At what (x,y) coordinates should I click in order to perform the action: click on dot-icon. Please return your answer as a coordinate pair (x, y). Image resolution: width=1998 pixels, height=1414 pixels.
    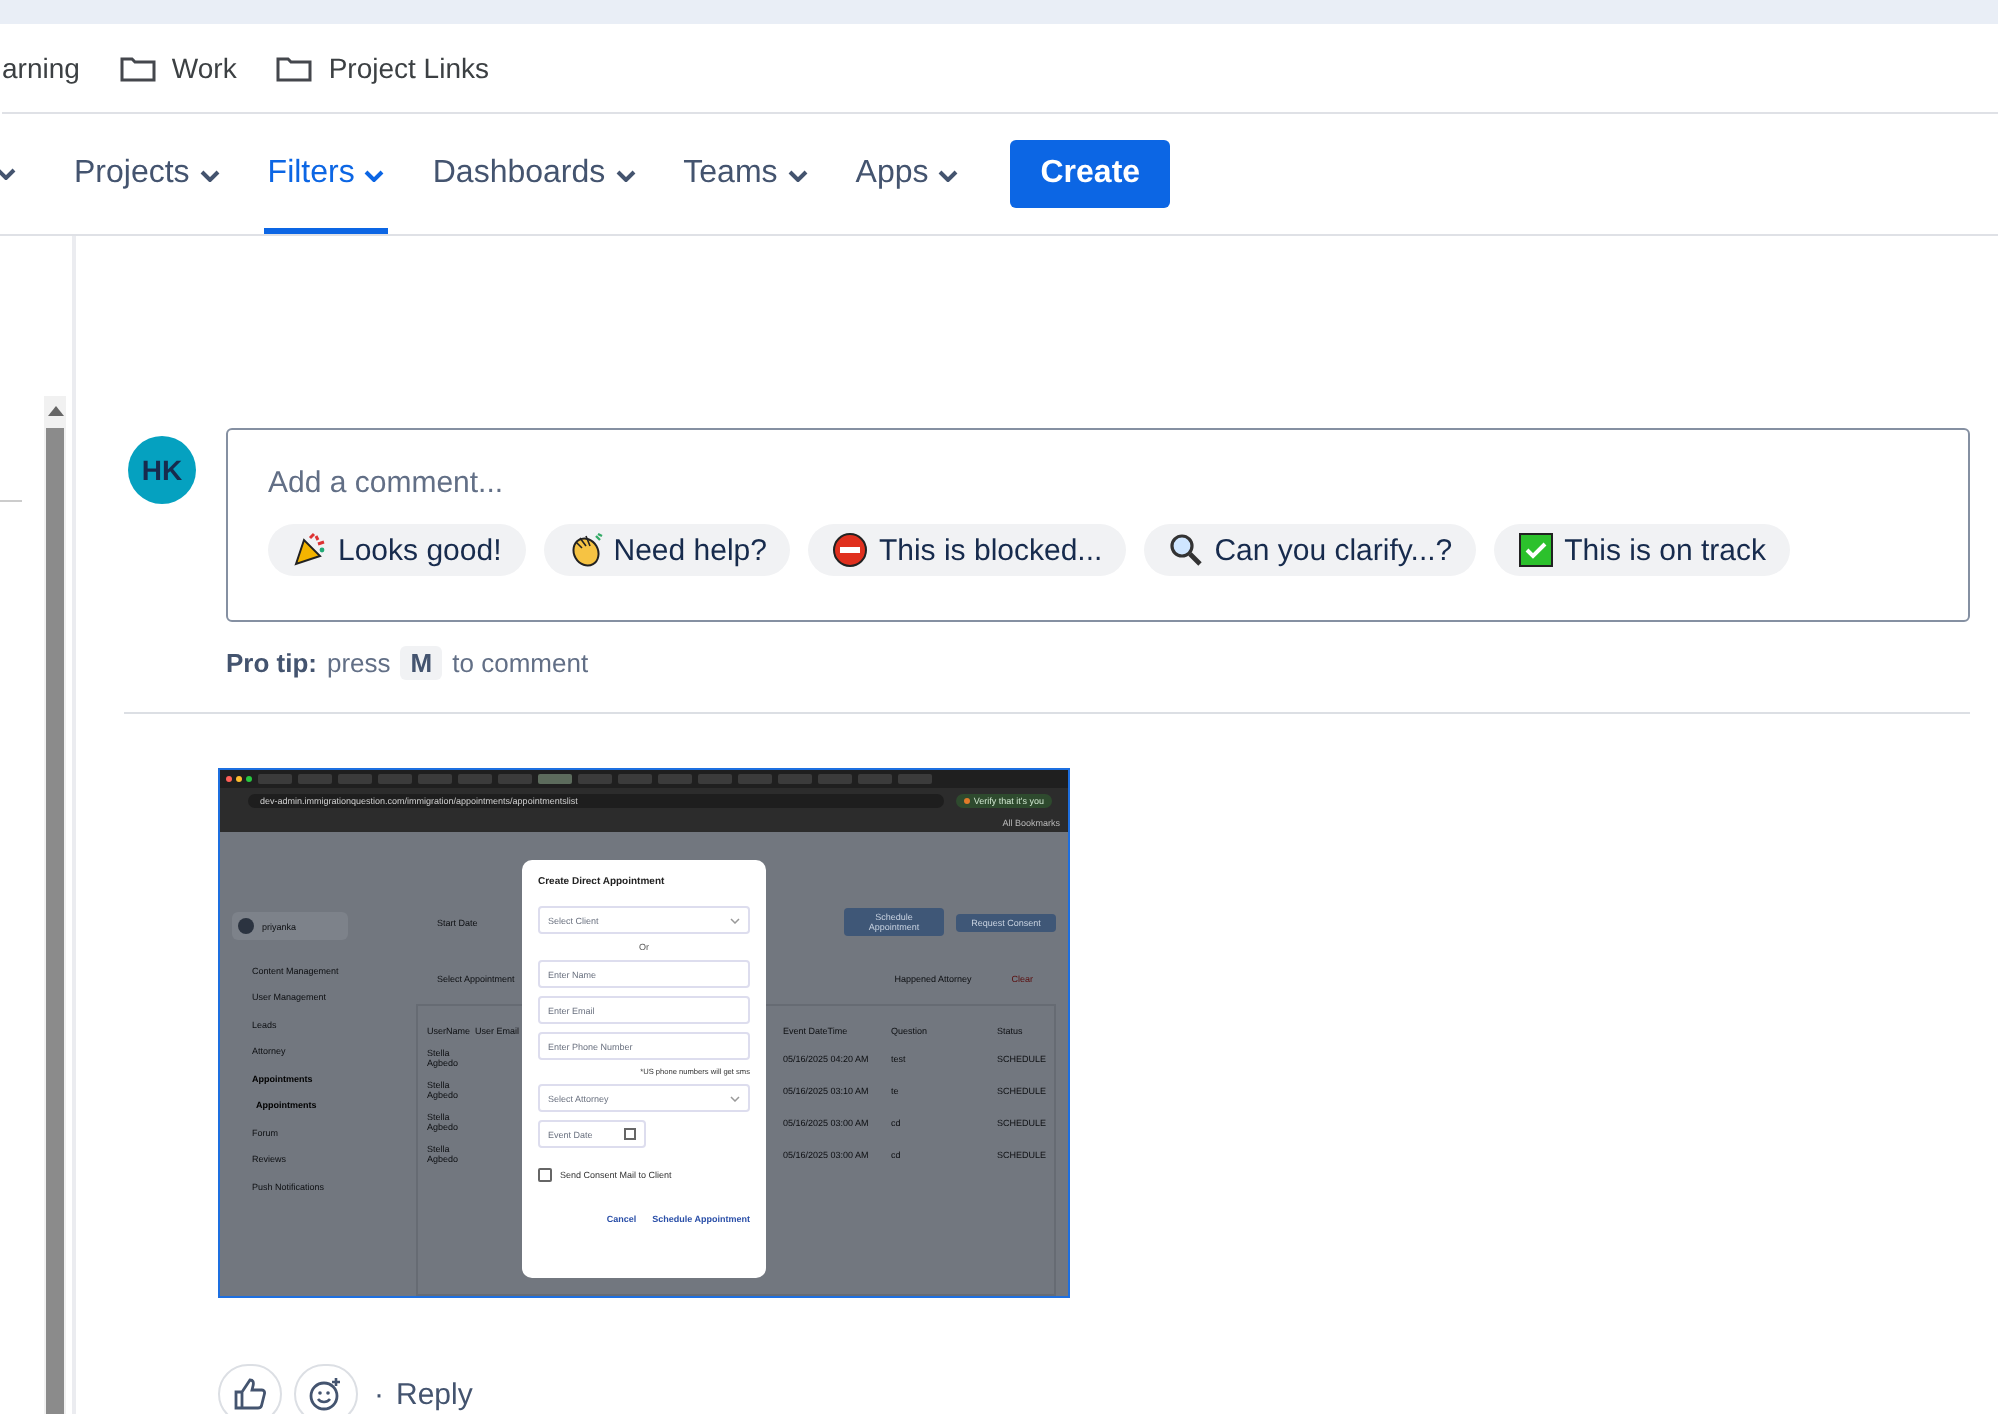
    Looking at the image, I should click on (966, 801).